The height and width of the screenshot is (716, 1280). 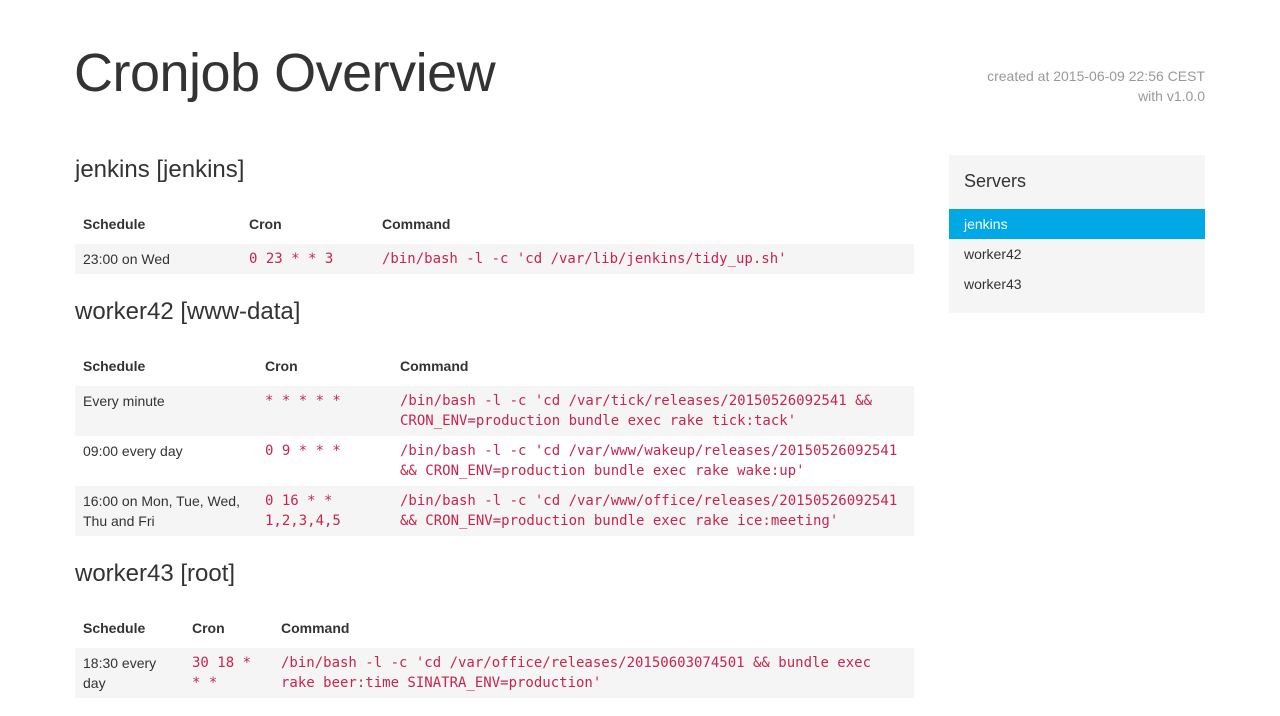 I want to click on cron-cell: * * * * *, so click(x=324, y=411).